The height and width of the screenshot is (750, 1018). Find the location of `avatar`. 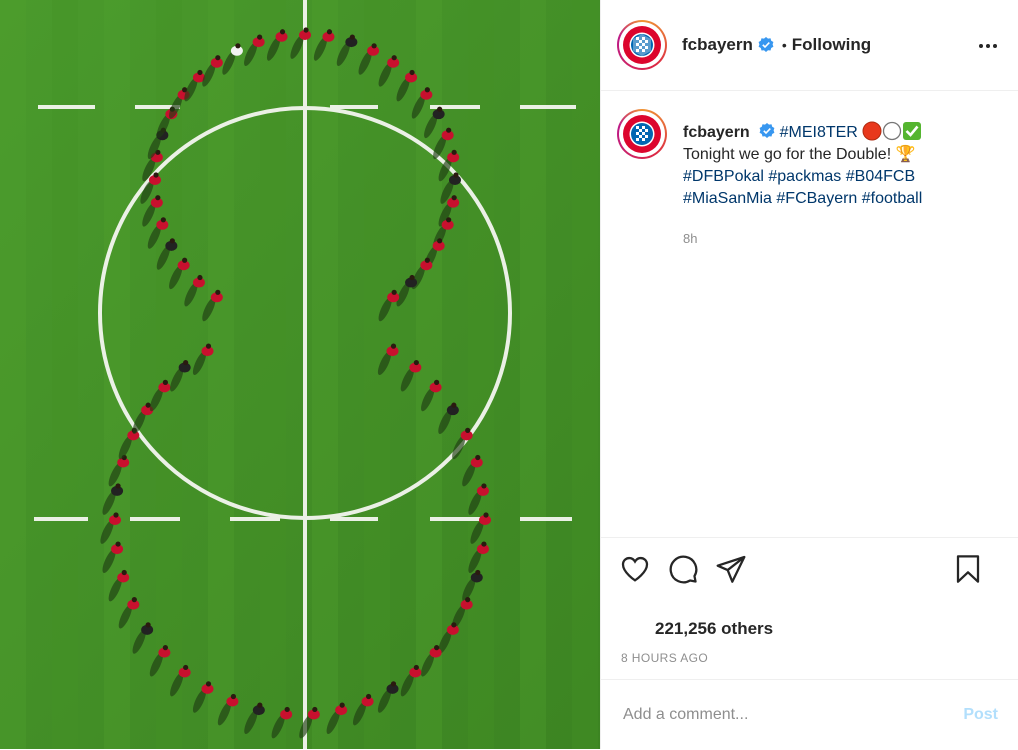

avatar is located at coordinates (642, 45).